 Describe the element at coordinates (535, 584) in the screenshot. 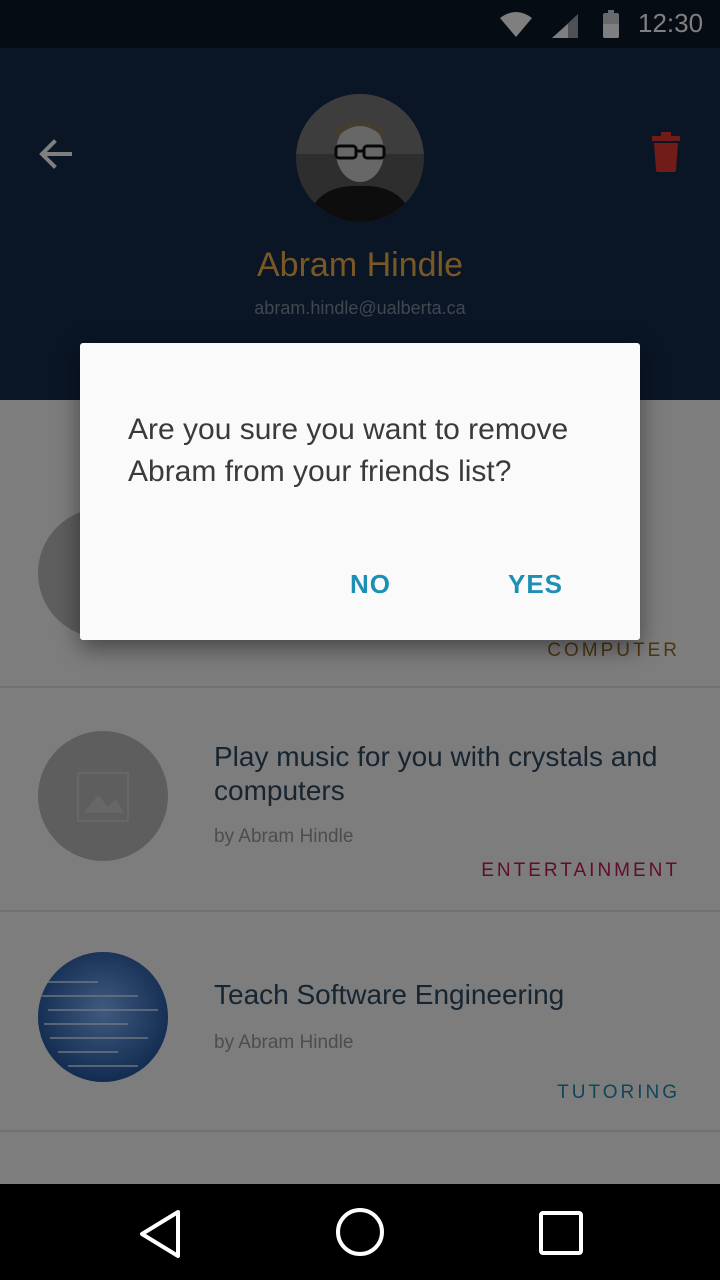

I see `yes-button: YES` at that location.